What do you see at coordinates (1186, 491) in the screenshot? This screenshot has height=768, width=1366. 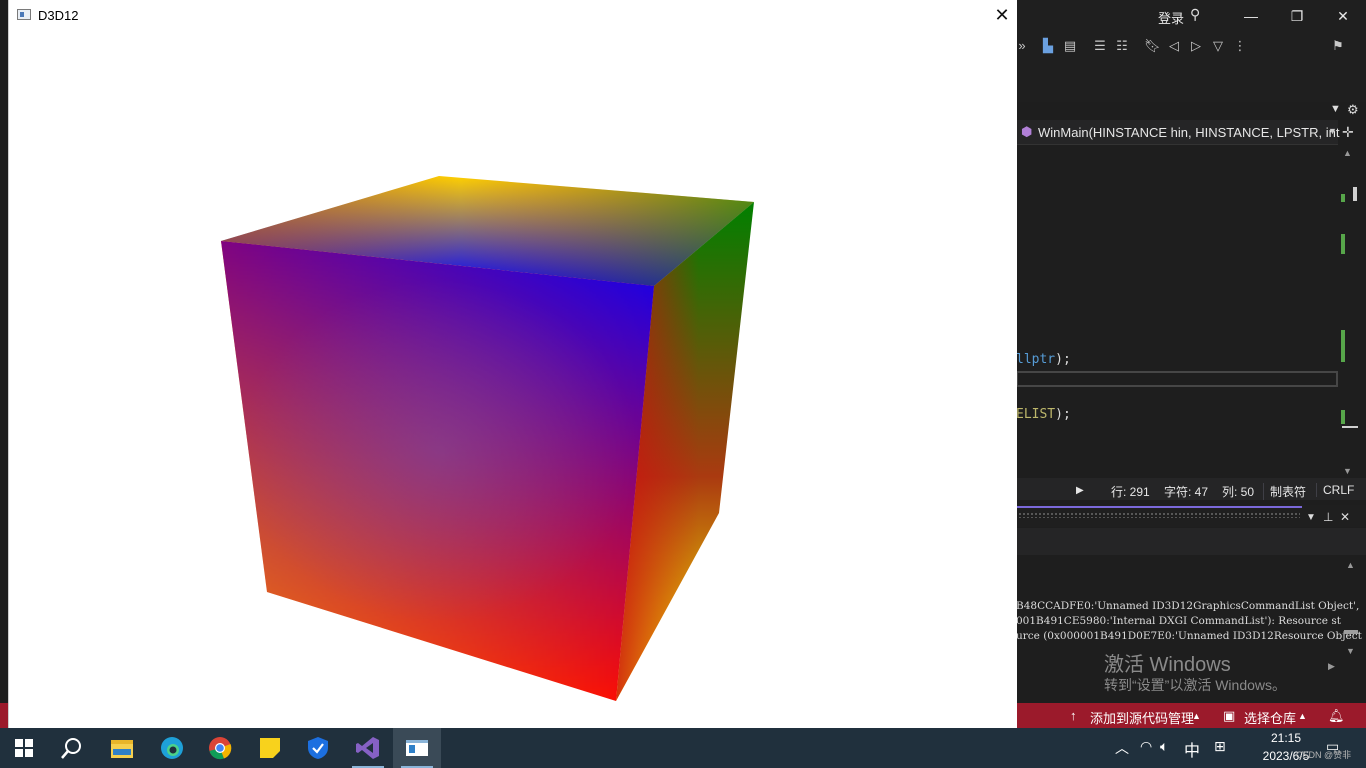 I see `char-indicator: 字符: 47` at bounding box center [1186, 491].